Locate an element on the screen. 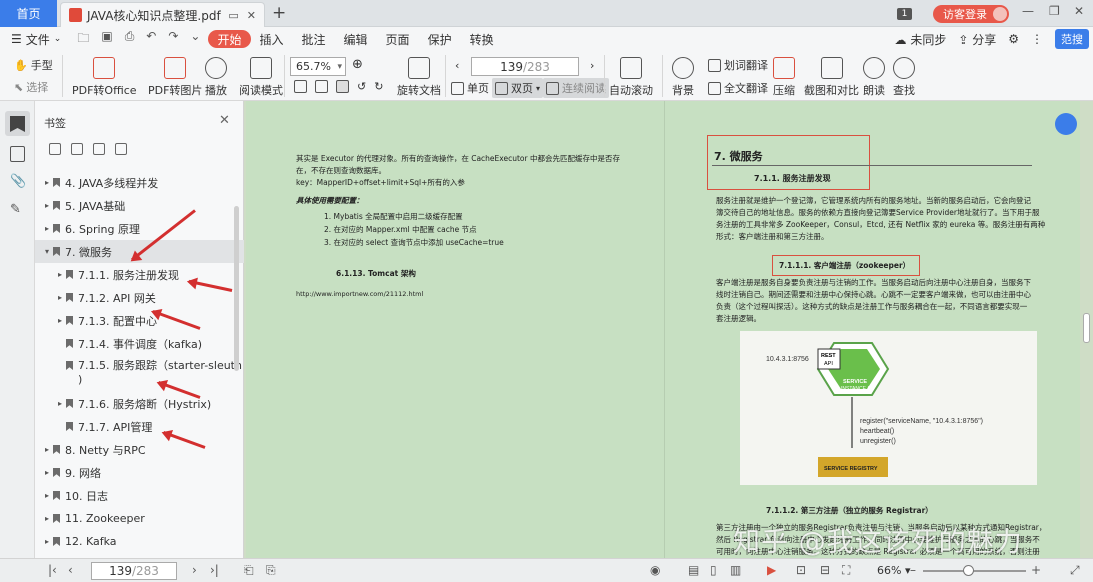 Image resolution: width=1093 pixels, height=582 pixels. tab-insert: 插入 is located at coordinates (272, 39).